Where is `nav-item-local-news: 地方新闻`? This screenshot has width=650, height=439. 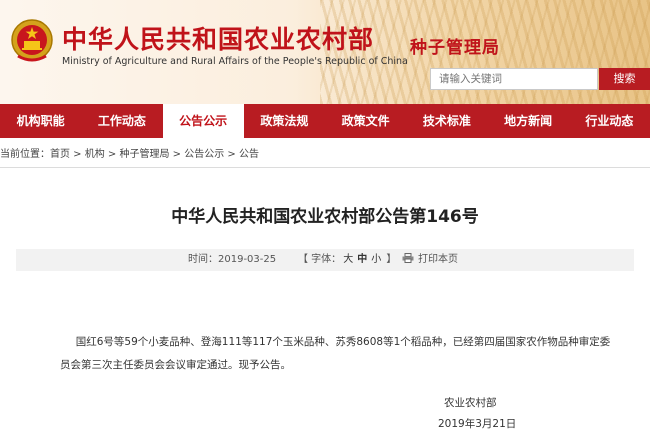 nav-item-local-news: 地方新闻 is located at coordinates (528, 121).